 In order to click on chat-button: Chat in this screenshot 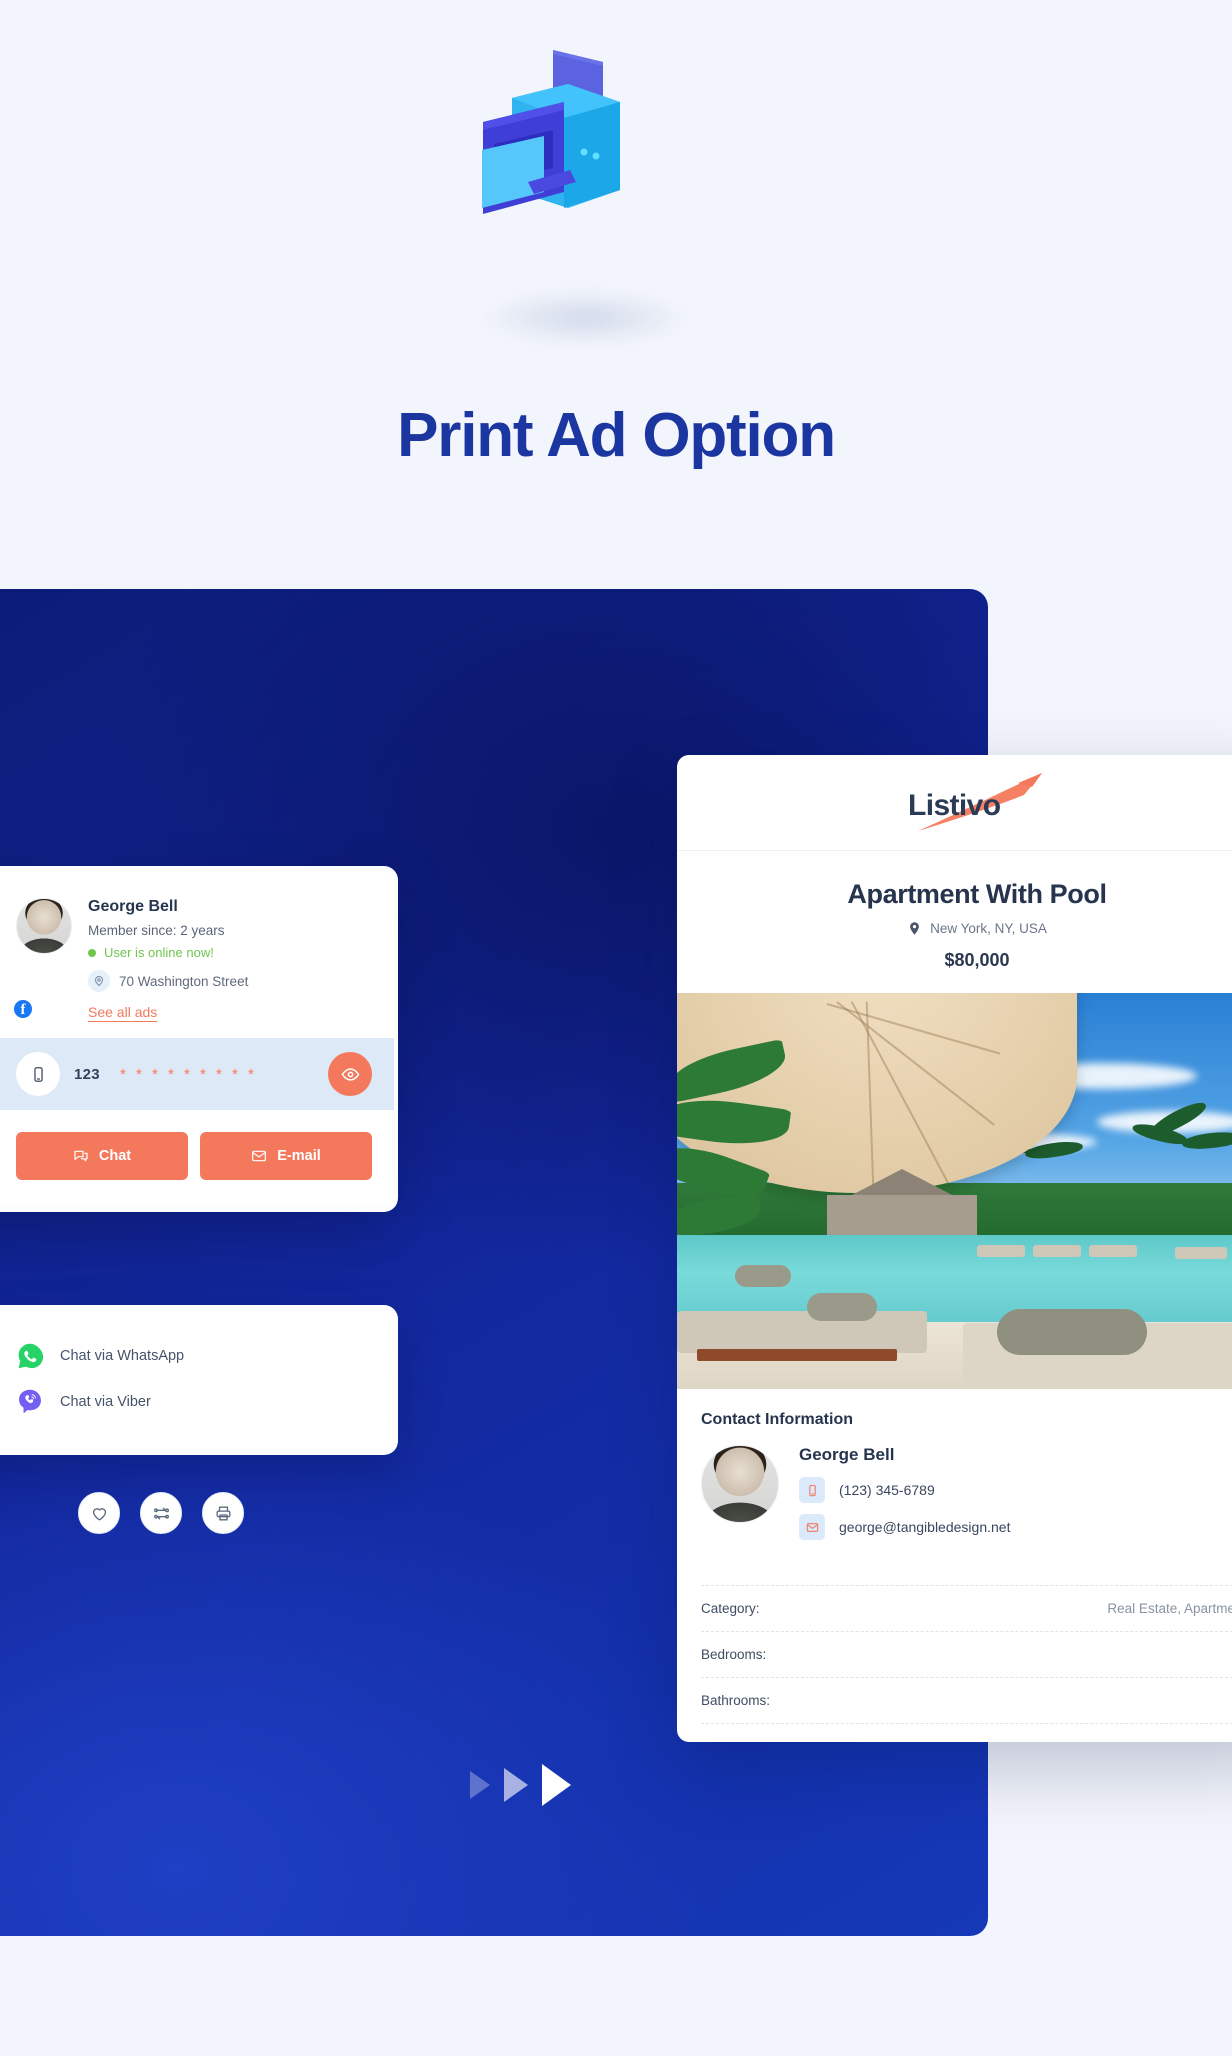, I will do `click(102, 1156)`.